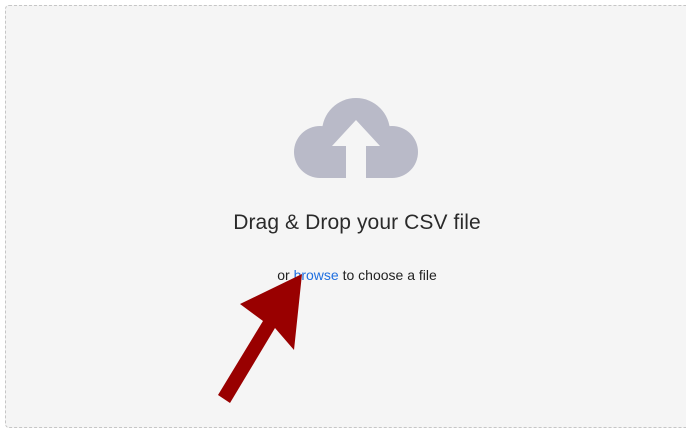 The image size is (686, 433). What do you see at coordinates (356, 141) in the screenshot?
I see `cloud-upload-icon` at bounding box center [356, 141].